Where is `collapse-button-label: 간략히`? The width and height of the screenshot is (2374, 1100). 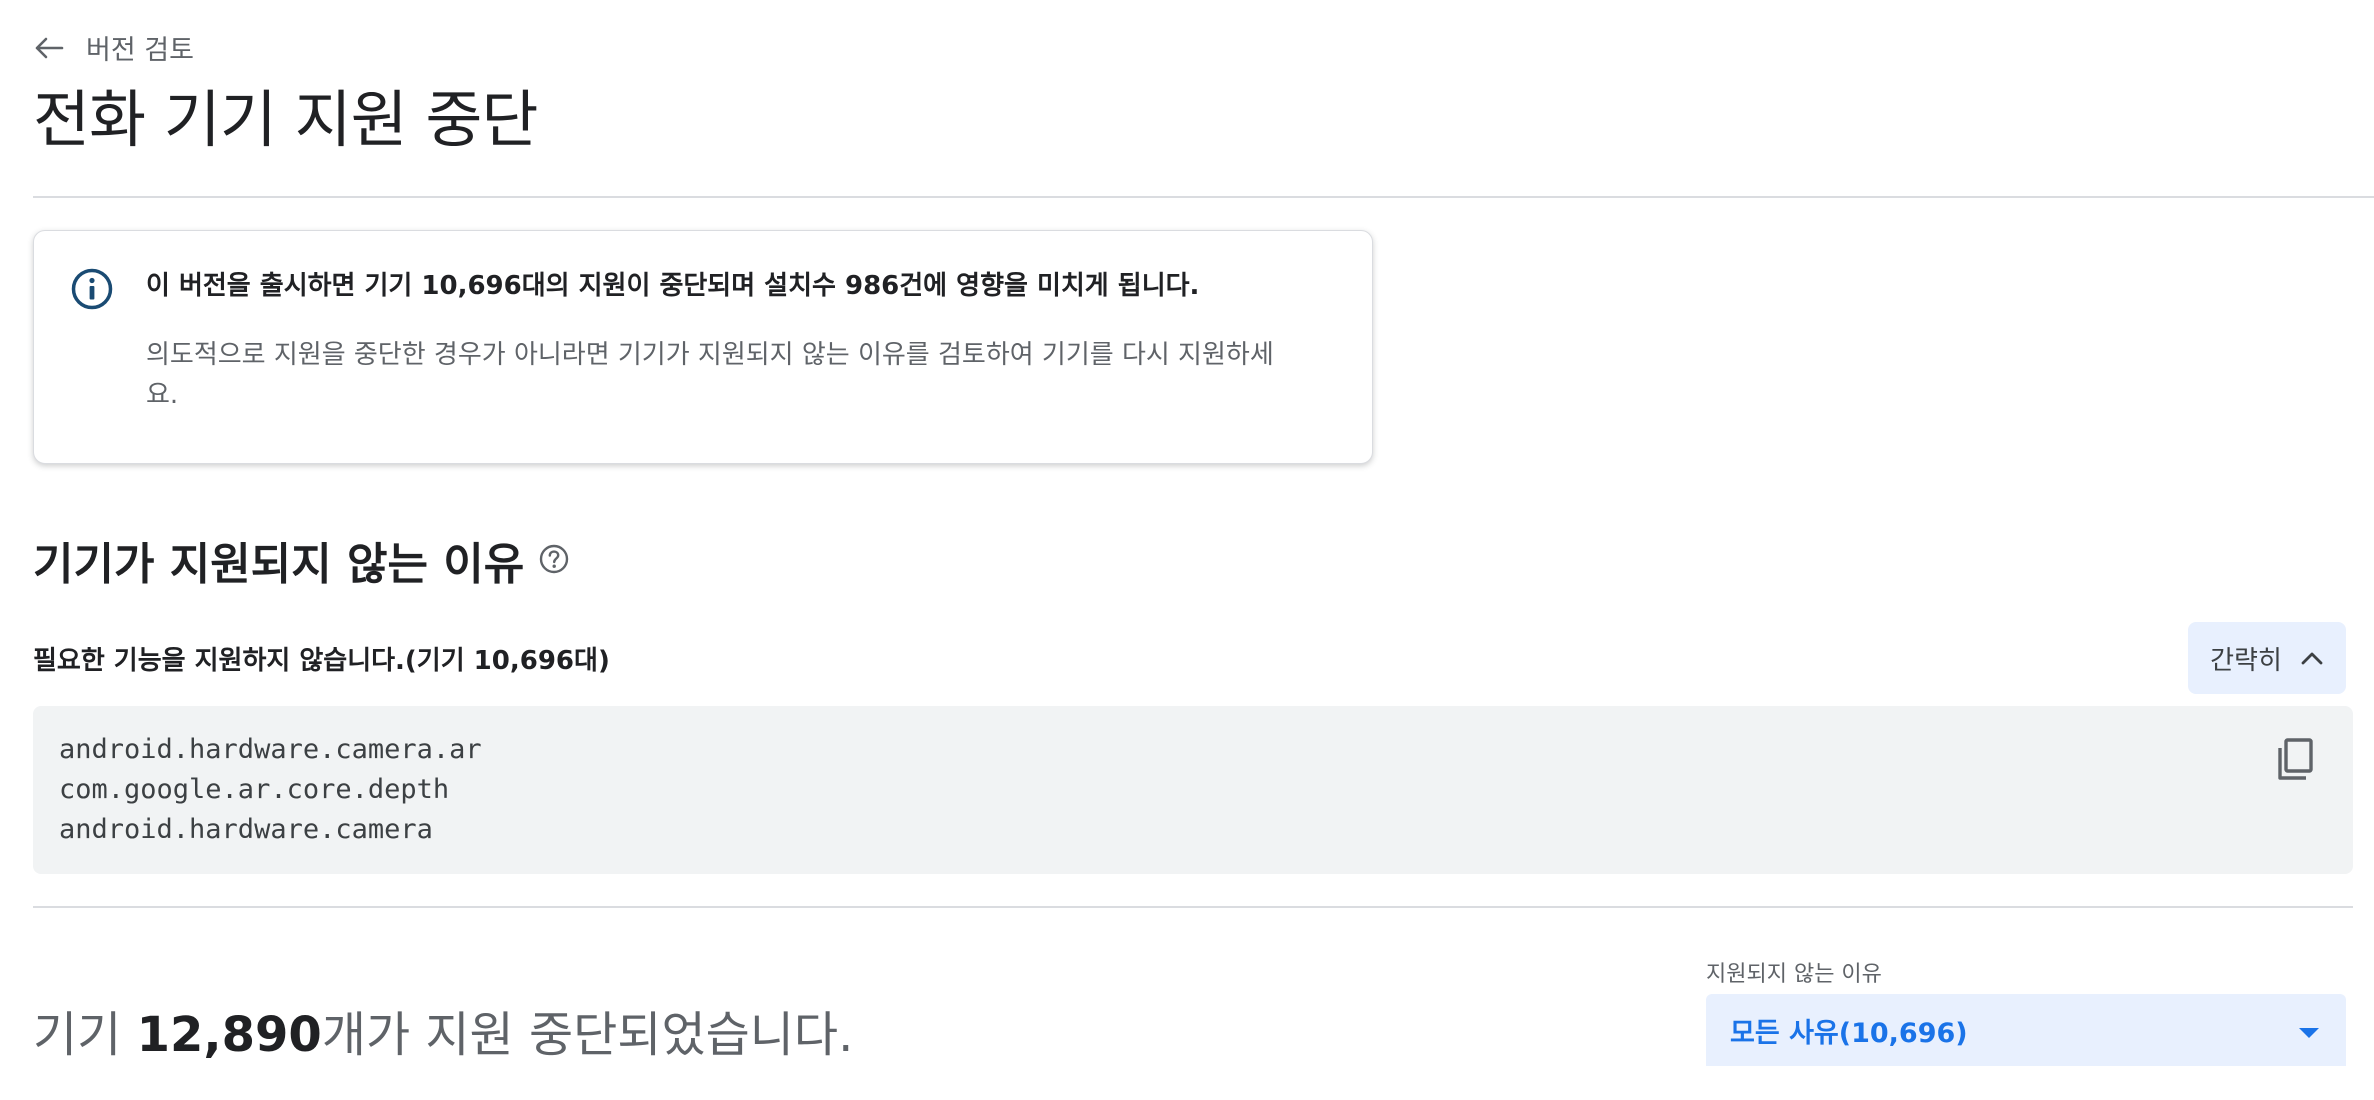 collapse-button-label: 간략히 is located at coordinates (2246, 660).